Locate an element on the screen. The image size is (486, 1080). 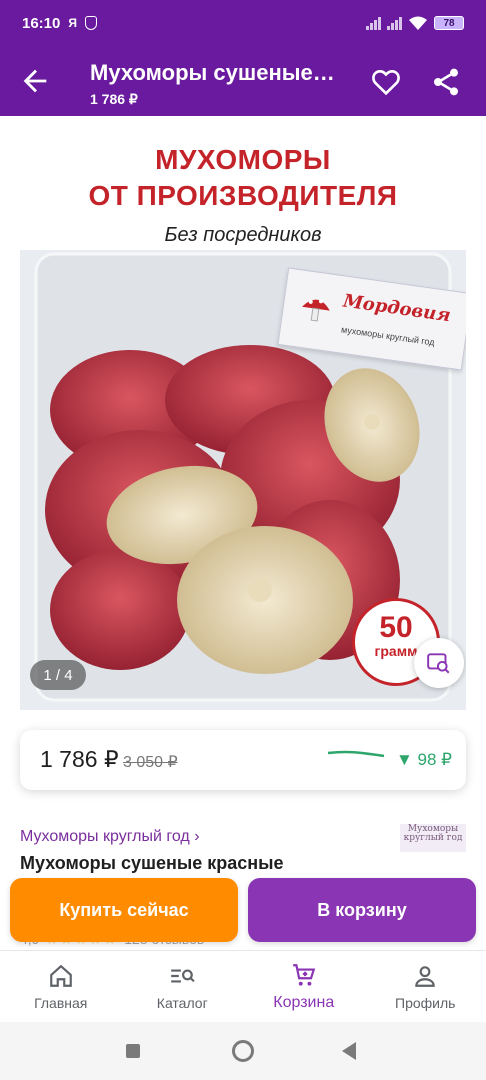
weight-value: 50 is located at coordinates (396, 627).